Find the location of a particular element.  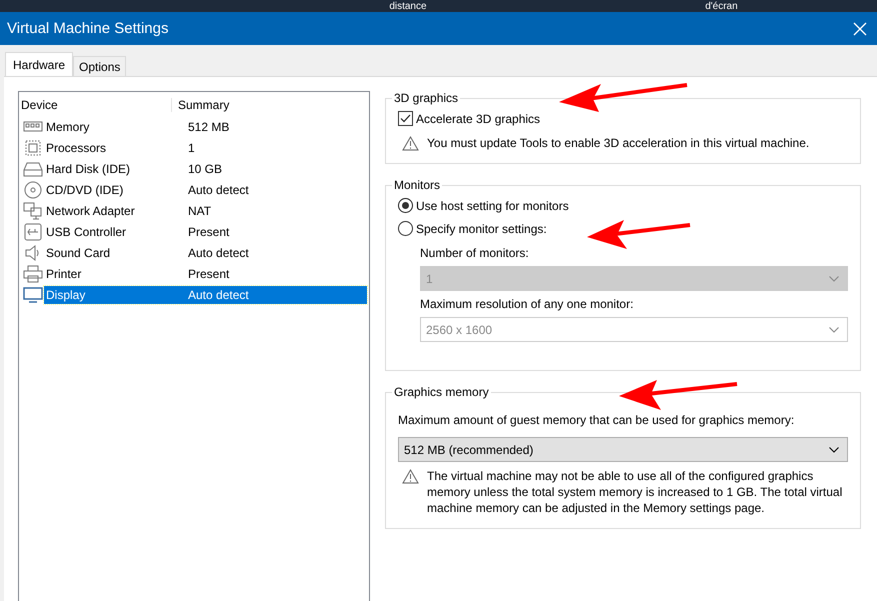

device-row: Hard Disk (IDE) 10 GB is located at coordinates (205, 169).